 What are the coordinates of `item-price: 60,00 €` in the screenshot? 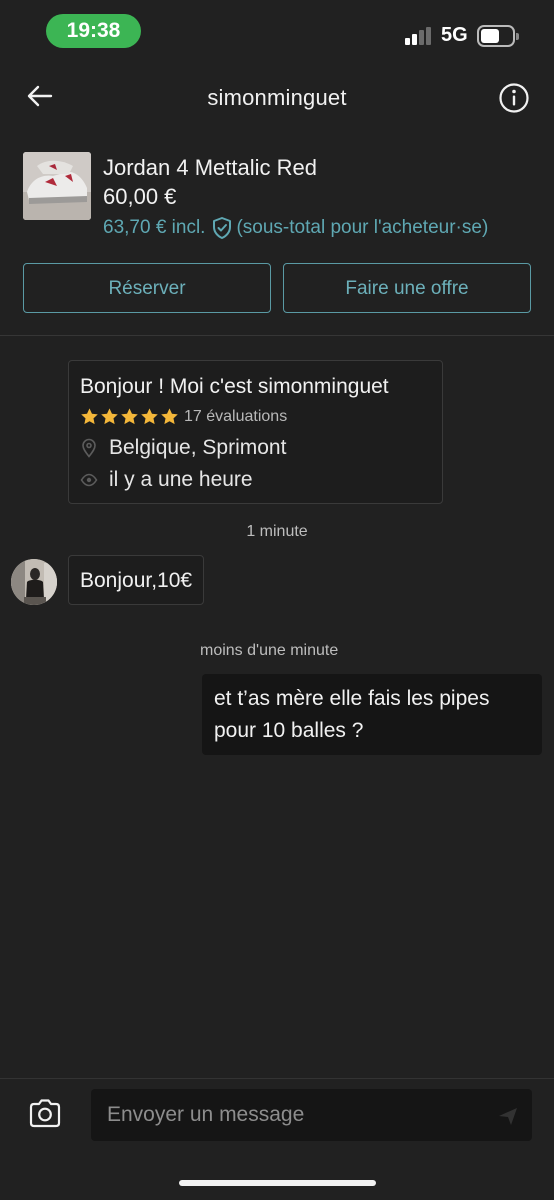 It's located at (140, 196).